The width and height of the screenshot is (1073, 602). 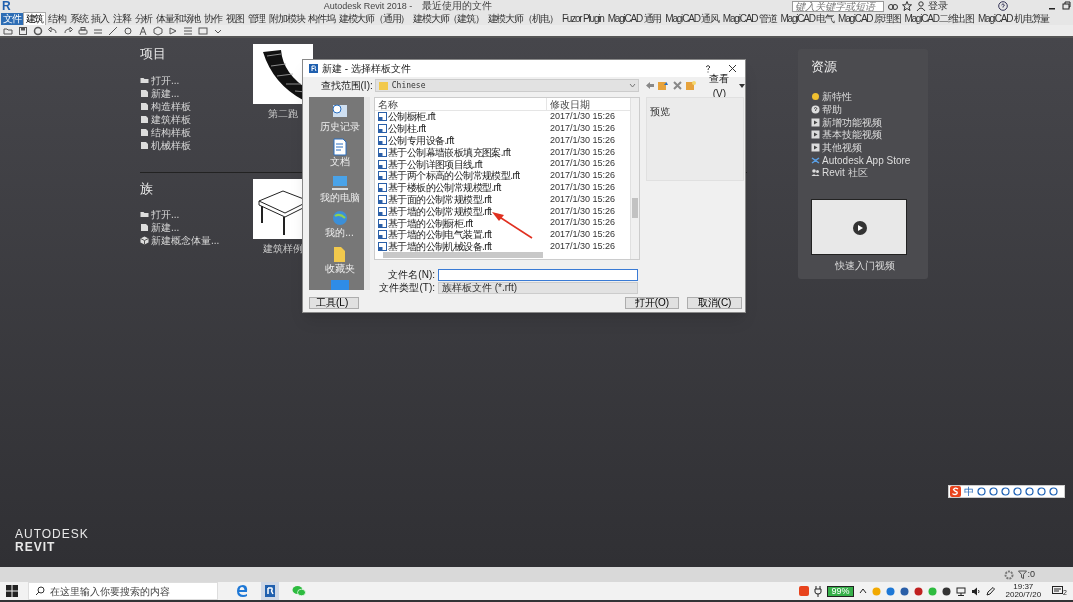 What do you see at coordinates (538, 288) in the screenshot?
I see `file-type-dropdown: 族样板文件 (*.rft)` at bounding box center [538, 288].